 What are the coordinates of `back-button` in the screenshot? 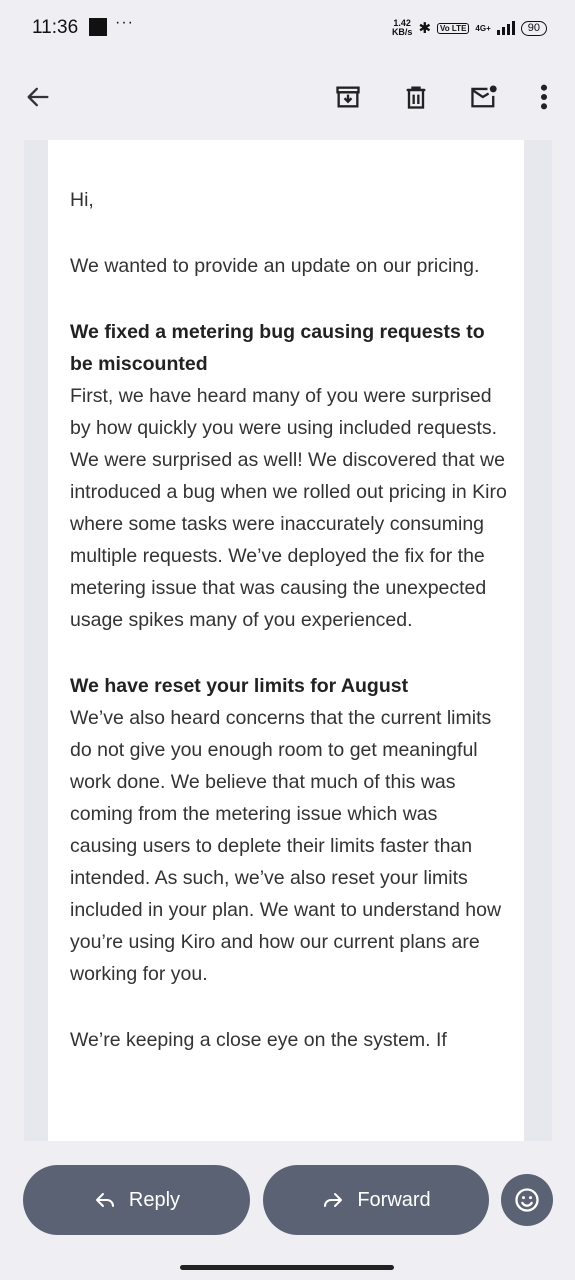 It's located at (38, 97).